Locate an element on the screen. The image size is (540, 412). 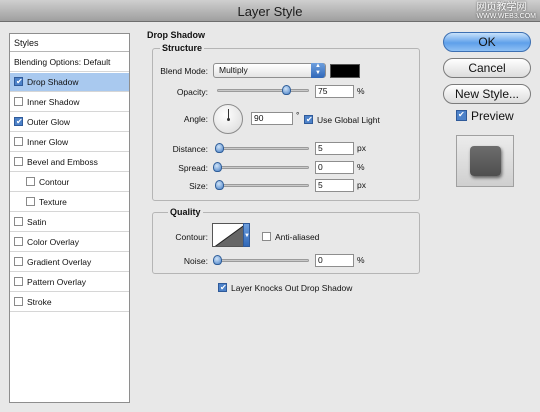
style-item-label: Pattern Overlay is located at coordinates (57, 282).